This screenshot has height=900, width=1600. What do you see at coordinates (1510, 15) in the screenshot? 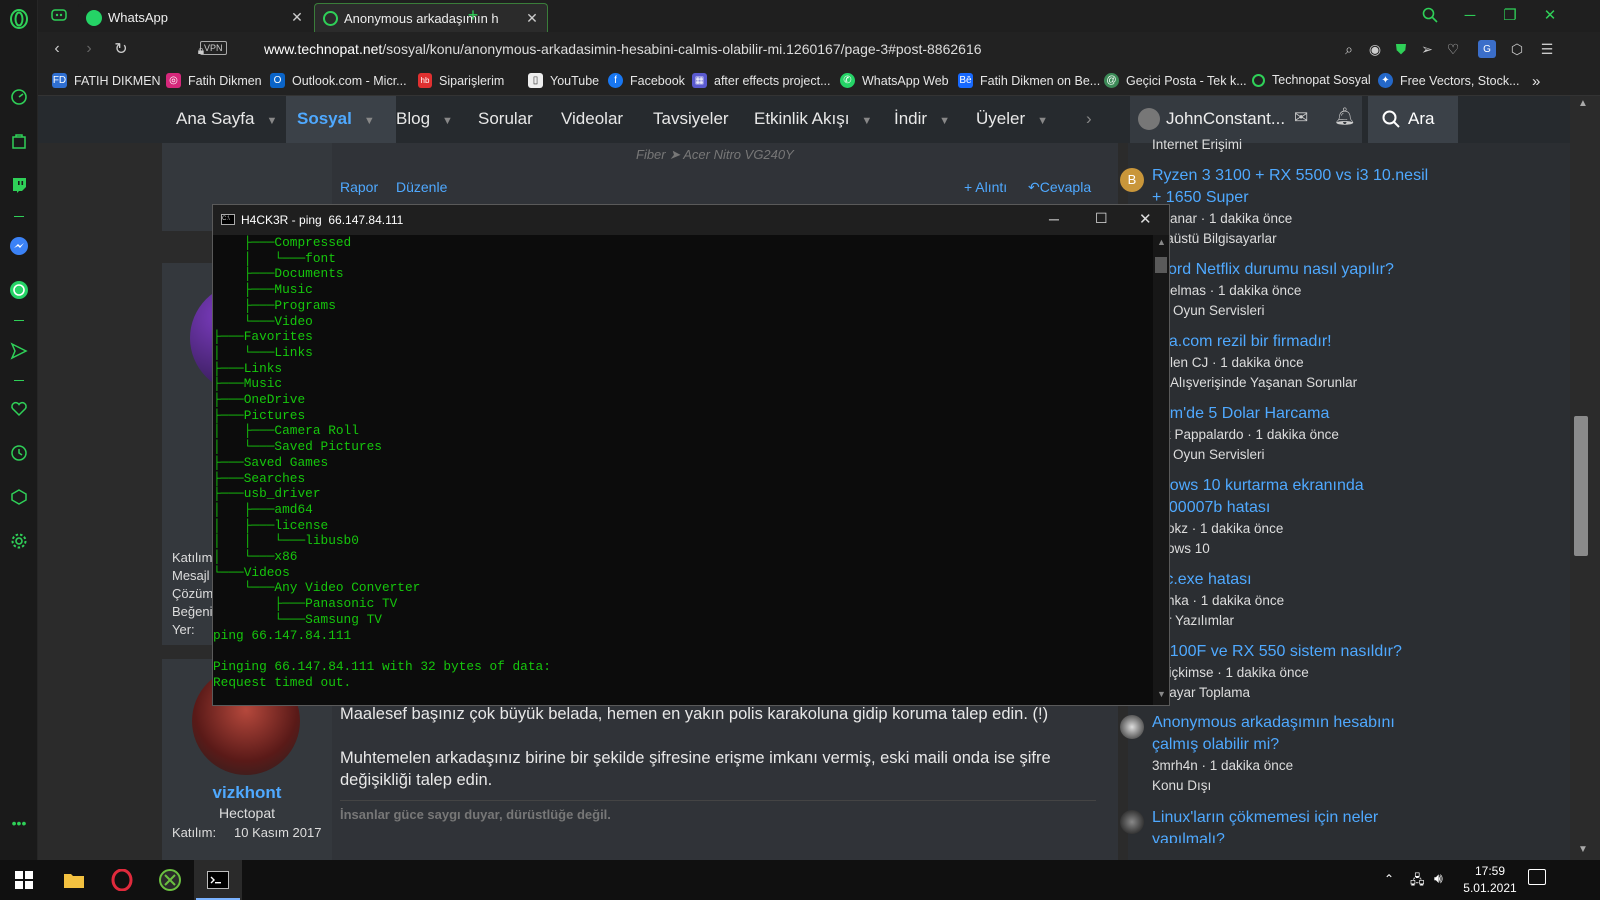
I see `restore-icon: ❐` at bounding box center [1510, 15].